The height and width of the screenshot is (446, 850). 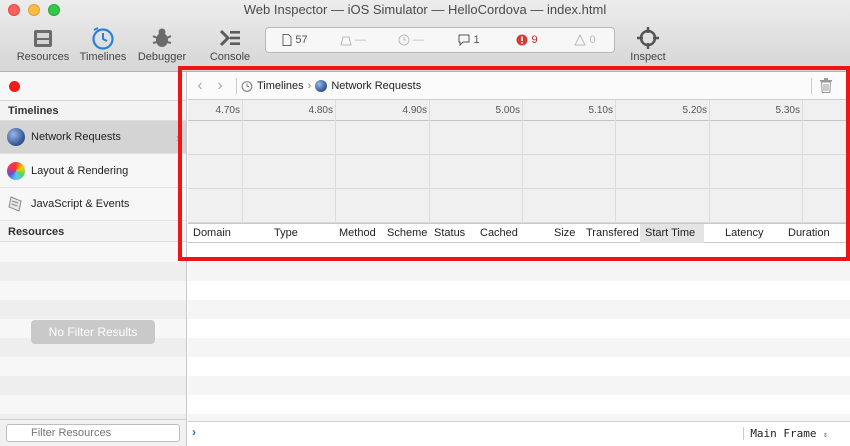 I want to click on chevron-right-icon: ›, so click(x=178, y=138).